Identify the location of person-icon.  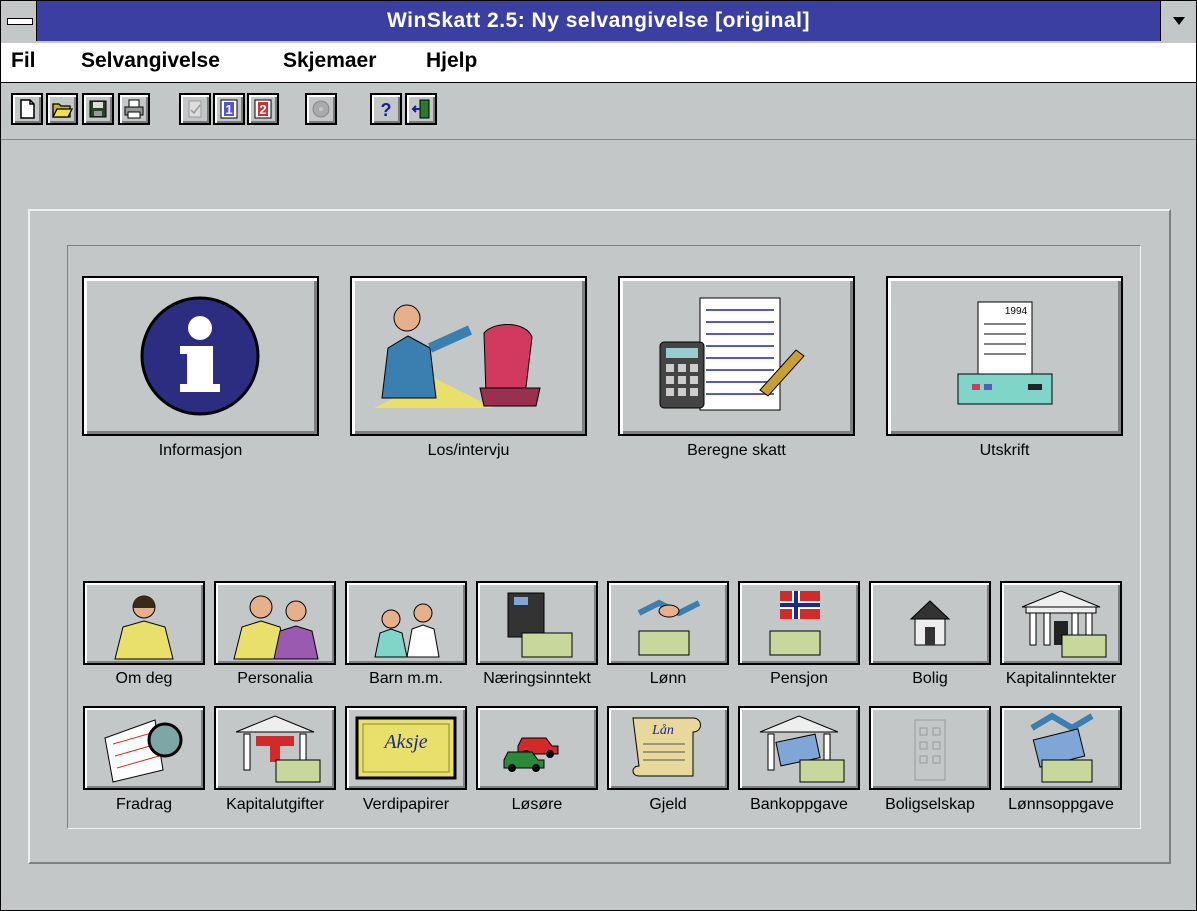
(144, 627).